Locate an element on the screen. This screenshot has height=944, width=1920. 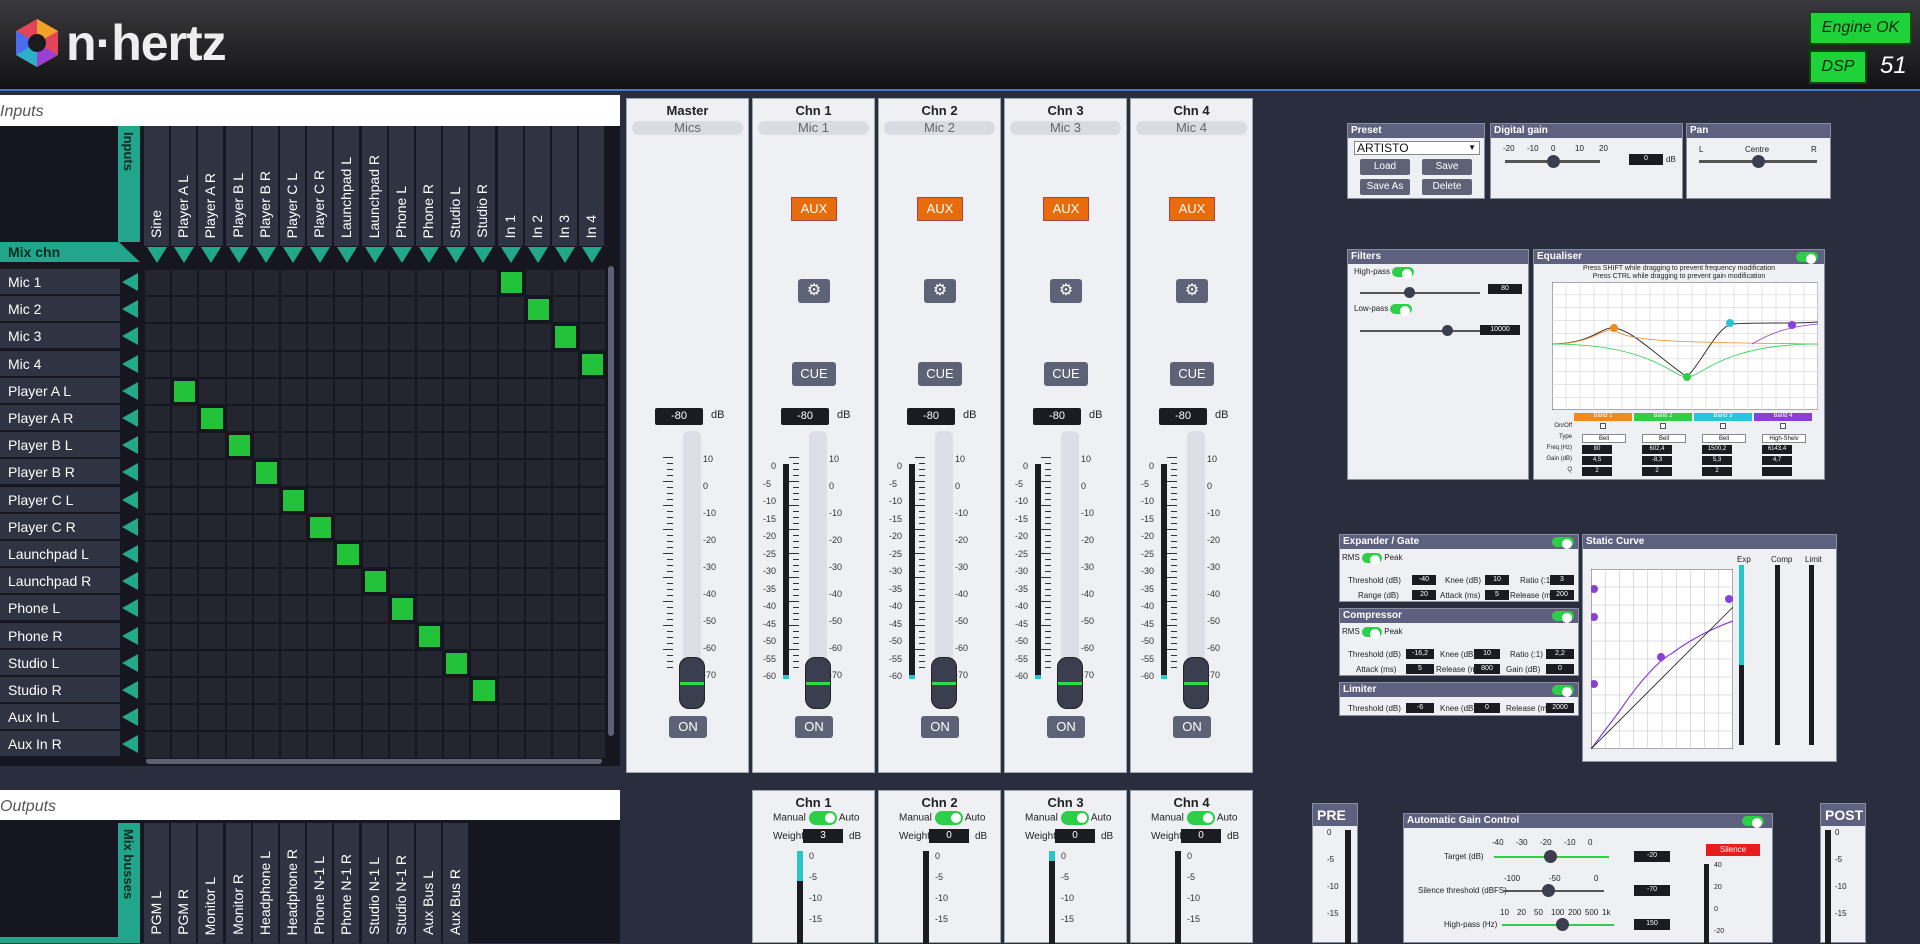
fader-db-value: -80 is located at coordinates (931, 416).